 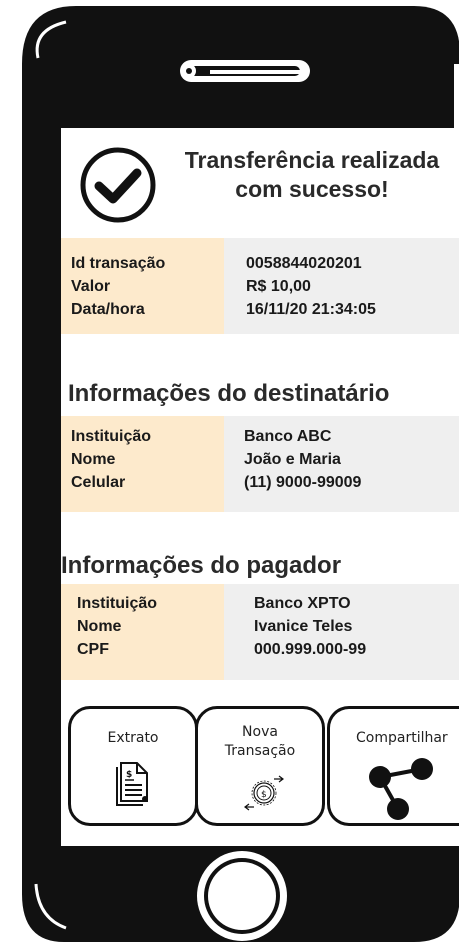 I want to click on payer-institution-label: Instituição, so click(x=117, y=603).